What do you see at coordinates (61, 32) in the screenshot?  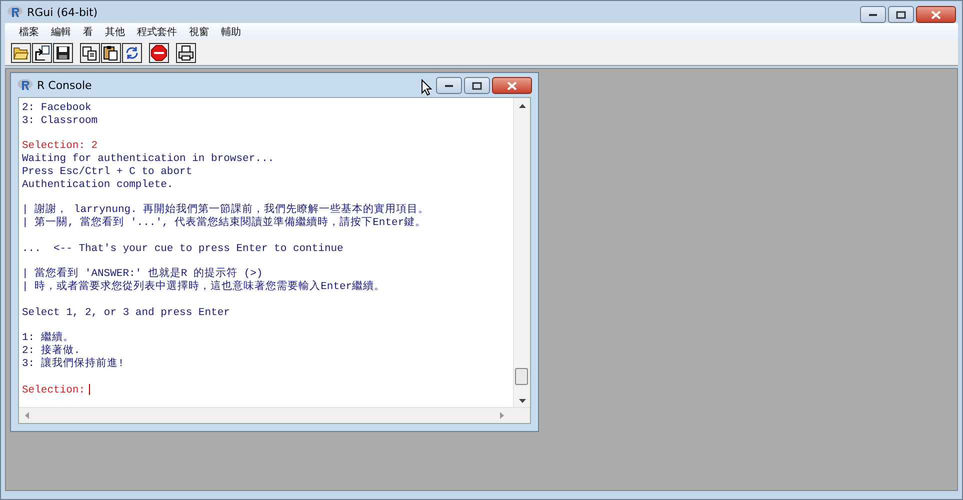 I see `menu-item: 編輯` at bounding box center [61, 32].